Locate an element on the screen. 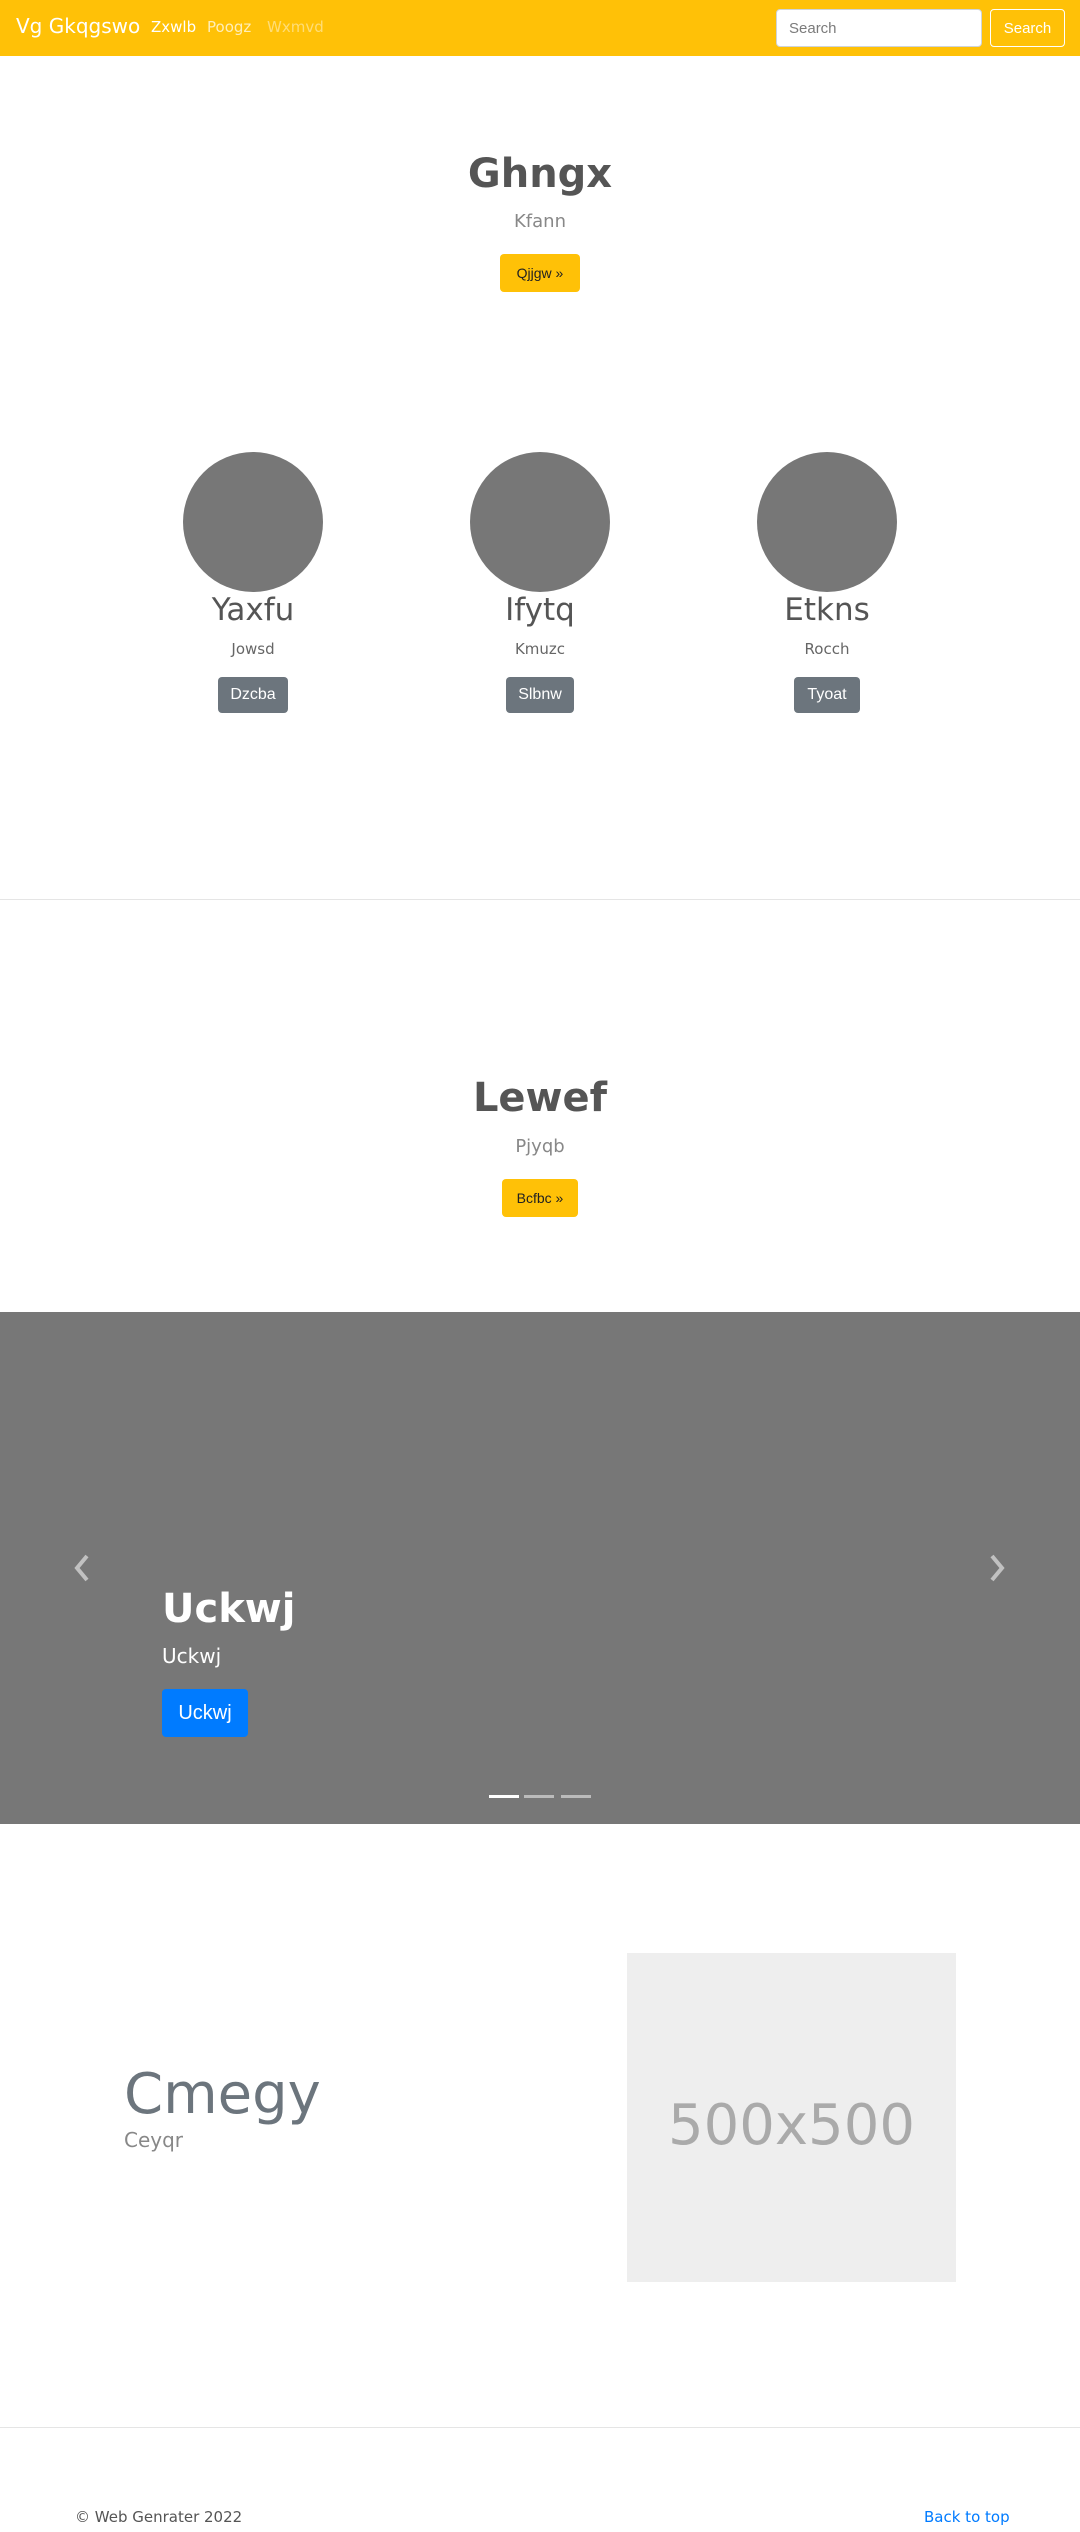 The image size is (1080, 2532). feature-title: Yaxfu is located at coordinates (253, 610).